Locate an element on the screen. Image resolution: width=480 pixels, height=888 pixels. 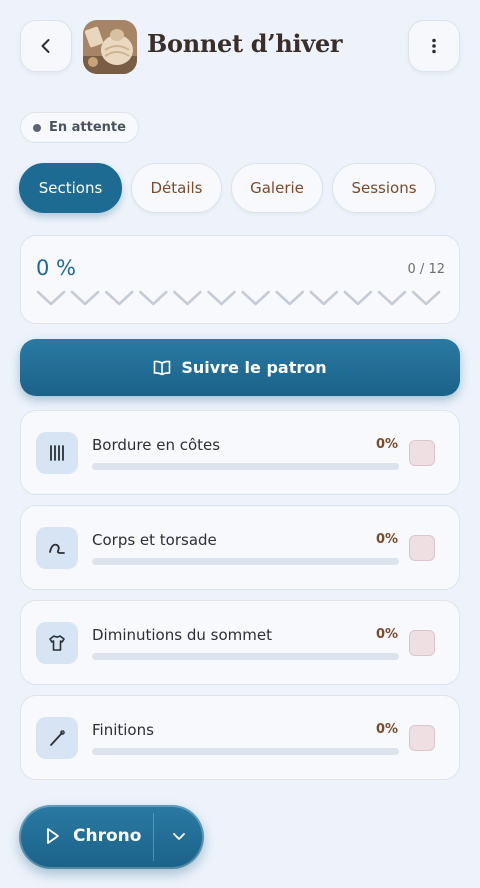
chevron-down-icon is located at coordinates (179, 837).